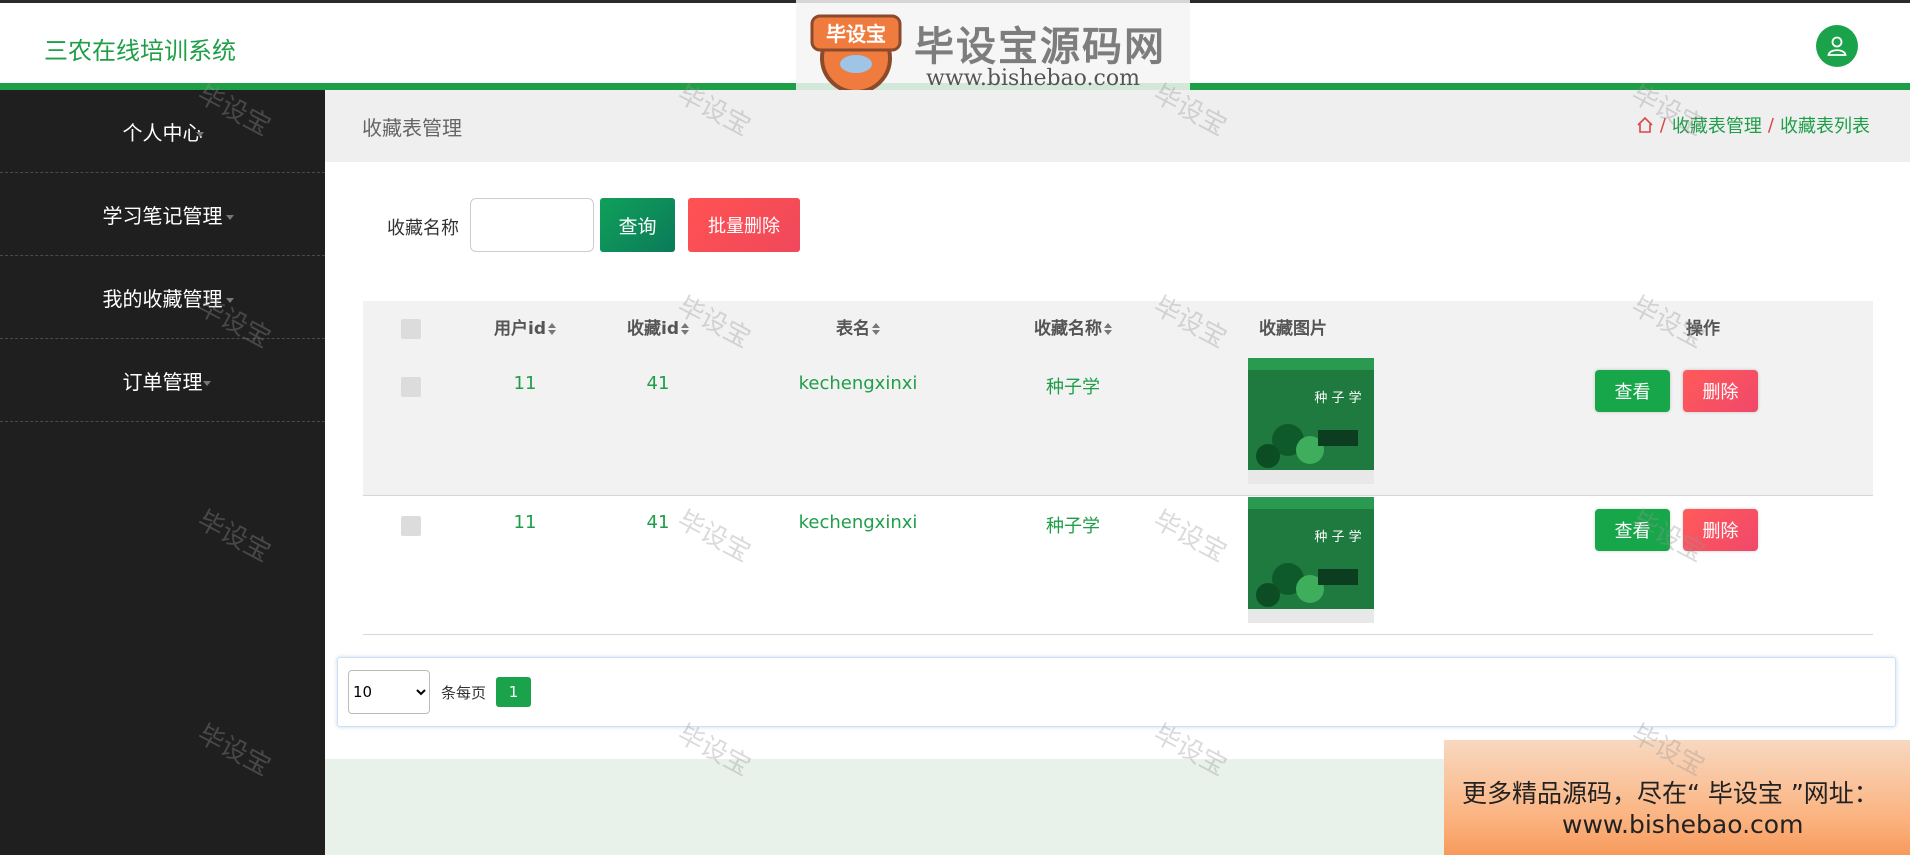 This screenshot has height=855, width=1910. I want to click on column-header-table-name: 表名, so click(858, 329).